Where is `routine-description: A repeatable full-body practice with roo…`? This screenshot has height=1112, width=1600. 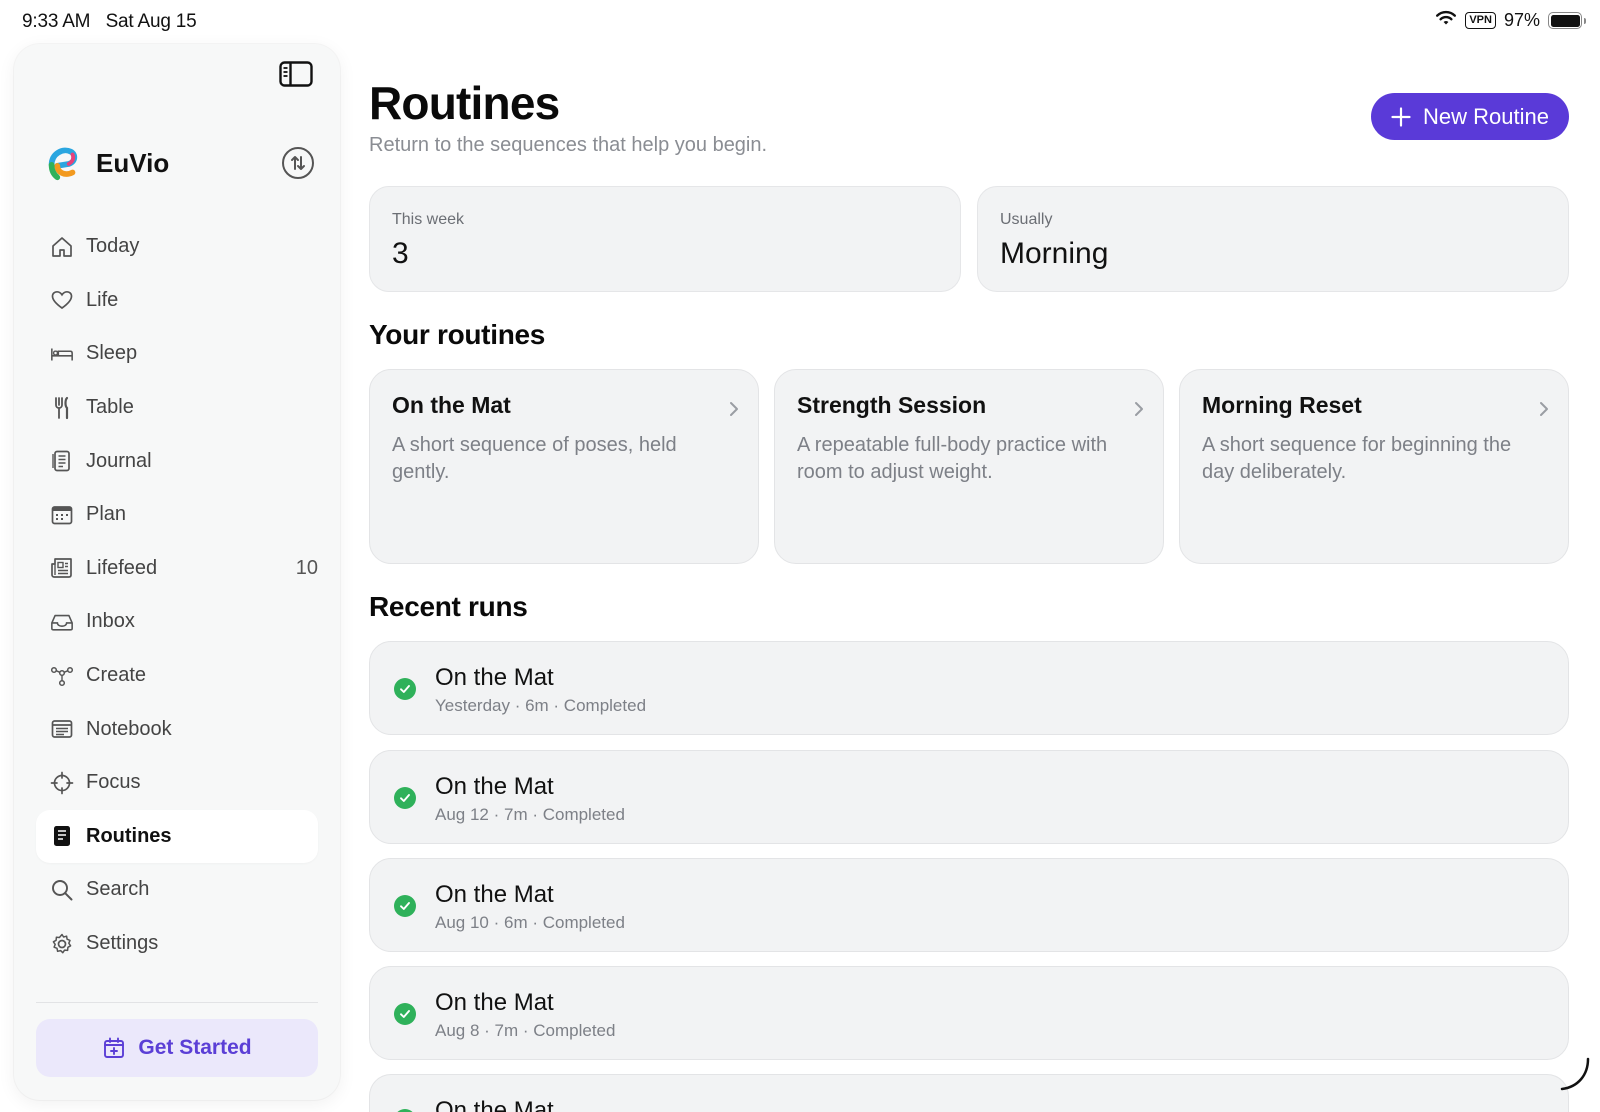 routine-description: A repeatable full-body practice with roo… is located at coordinates (952, 458).